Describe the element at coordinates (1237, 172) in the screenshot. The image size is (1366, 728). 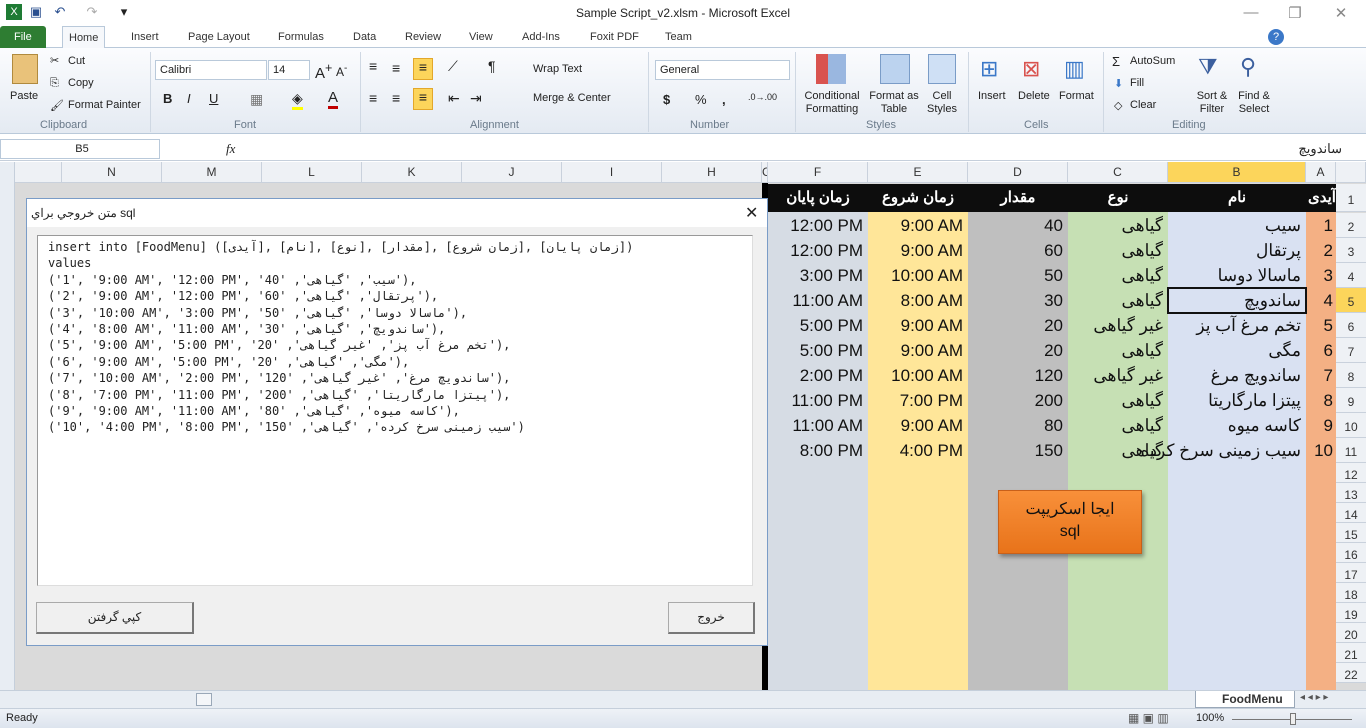
I see `column-header-b: B` at that location.